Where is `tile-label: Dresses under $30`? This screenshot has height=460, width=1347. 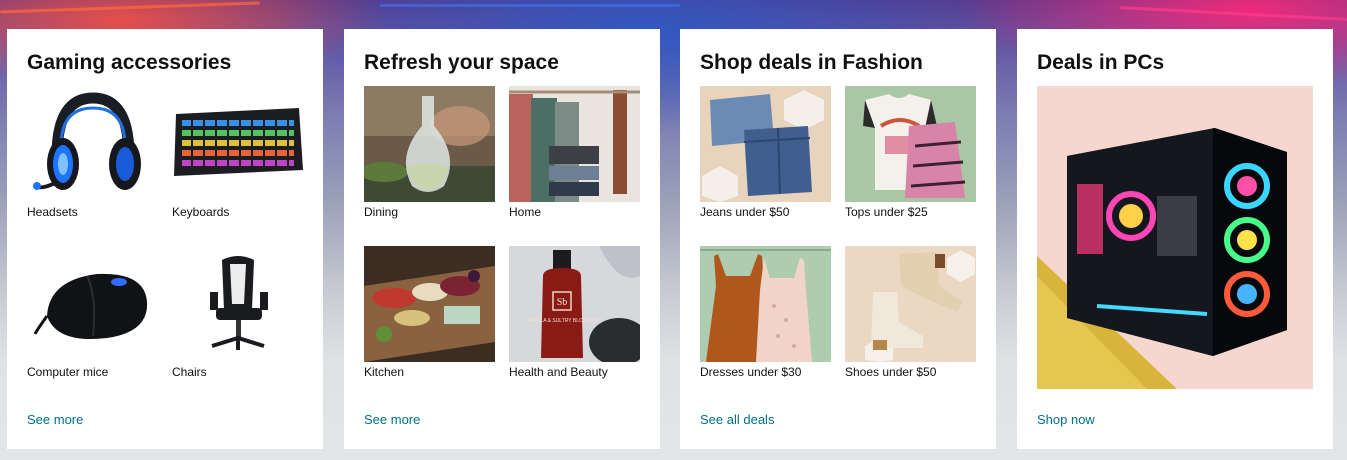 tile-label: Dresses under $30 is located at coordinates (765, 372).